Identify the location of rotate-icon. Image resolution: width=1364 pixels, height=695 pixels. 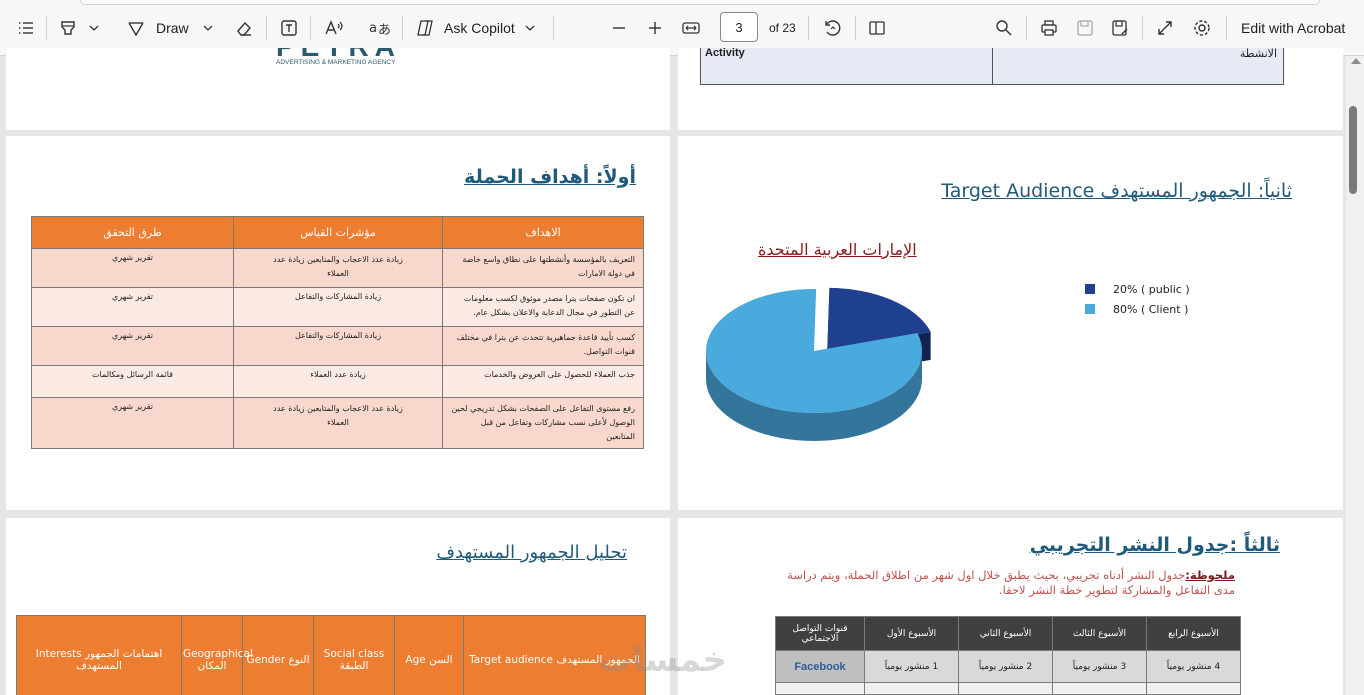
(832, 28).